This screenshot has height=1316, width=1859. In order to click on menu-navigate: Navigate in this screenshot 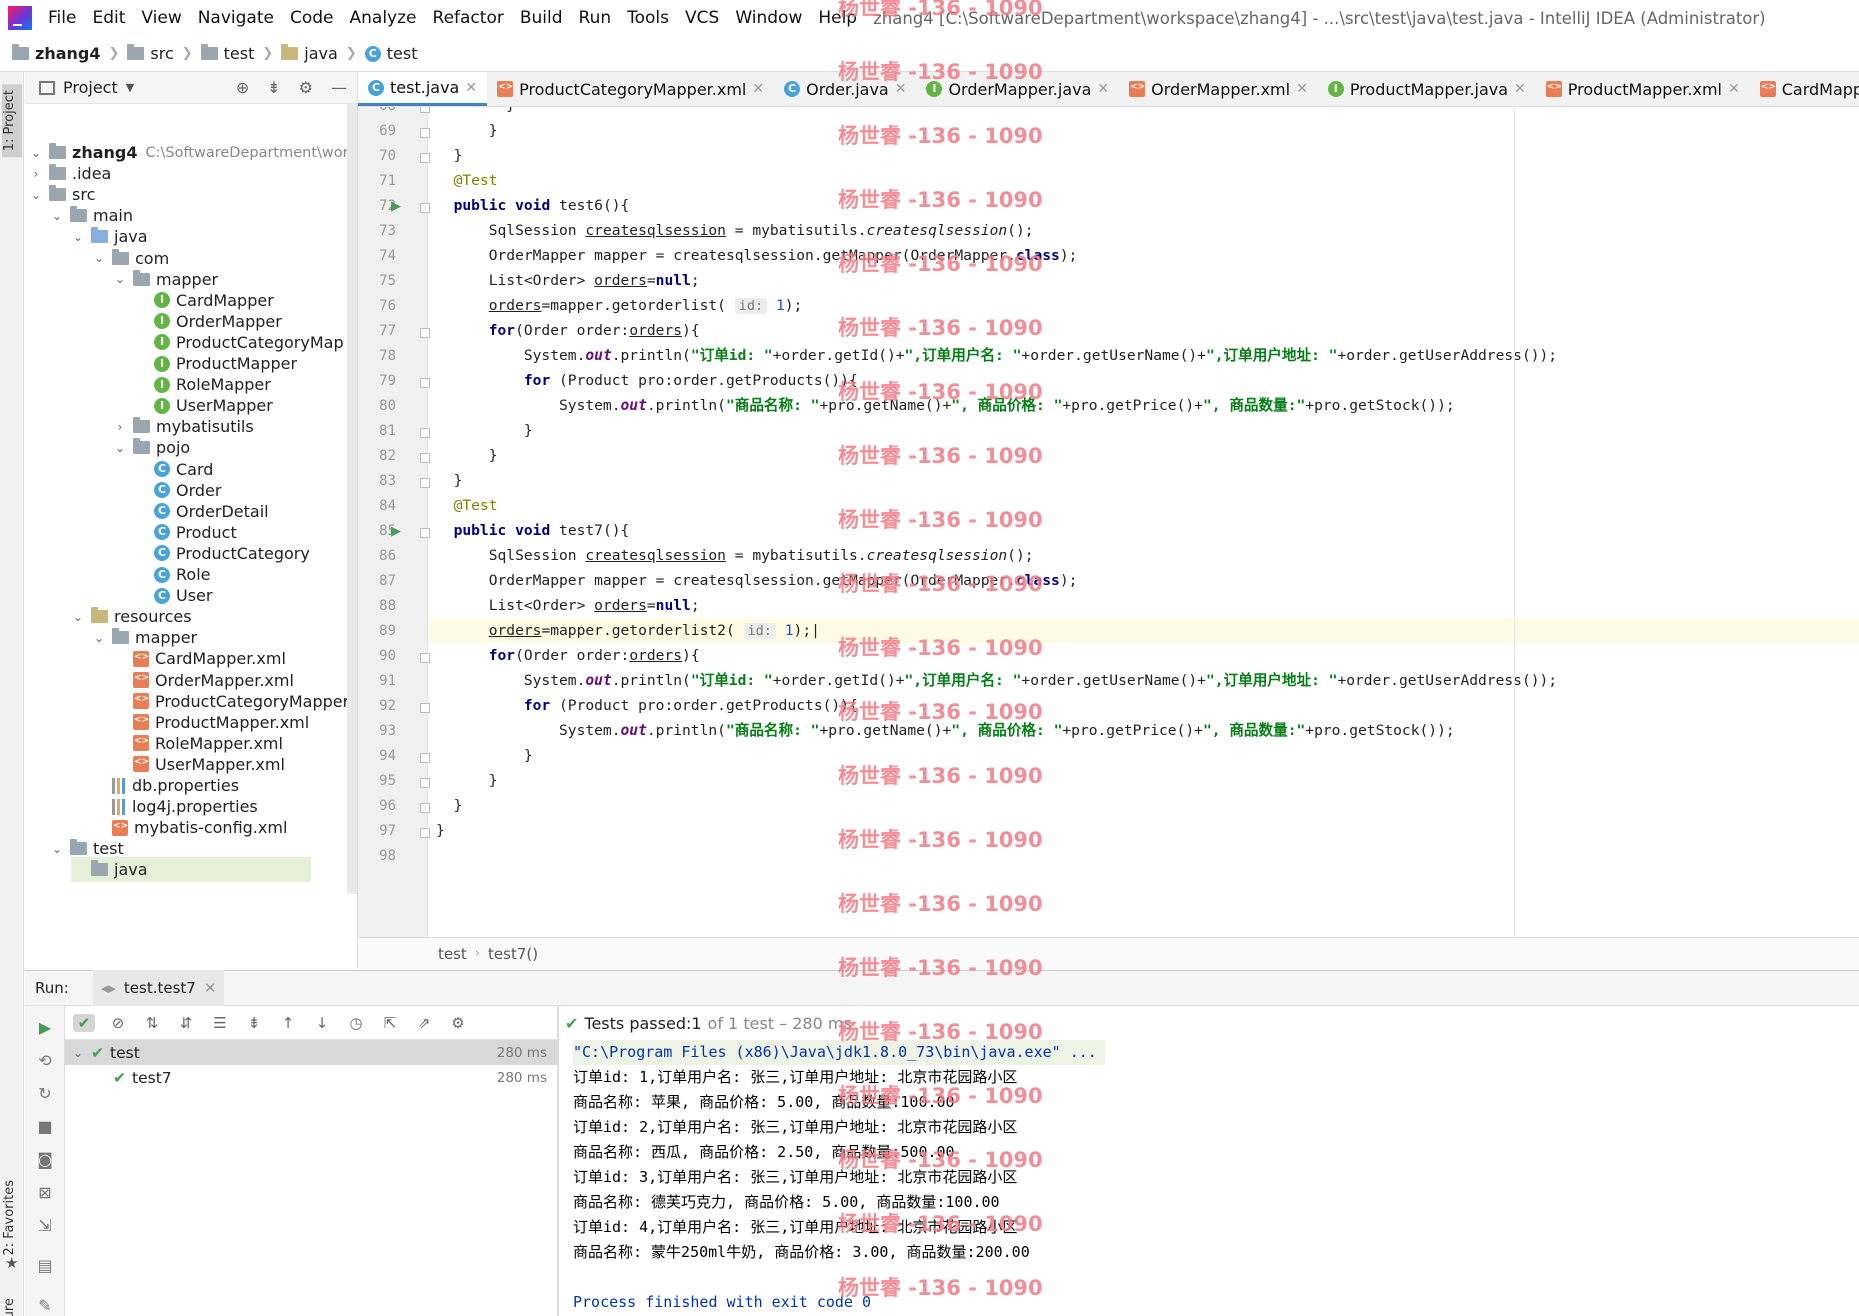, I will do `click(236, 18)`.